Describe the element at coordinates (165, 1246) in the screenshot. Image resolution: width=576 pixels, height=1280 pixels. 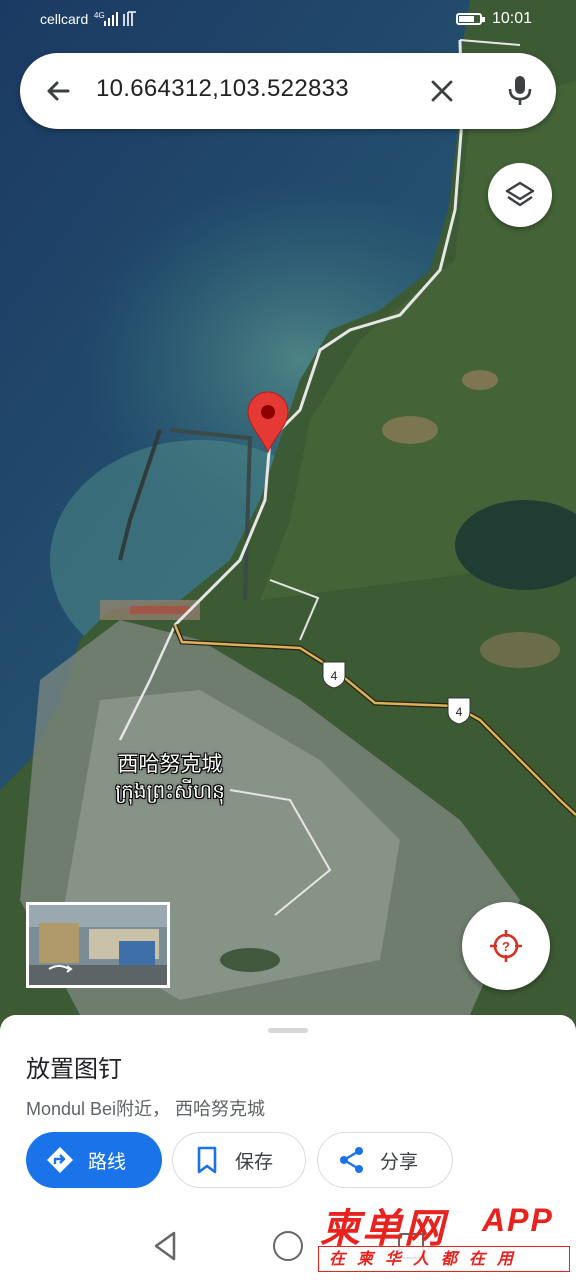
I see `nav-back-icon` at that location.